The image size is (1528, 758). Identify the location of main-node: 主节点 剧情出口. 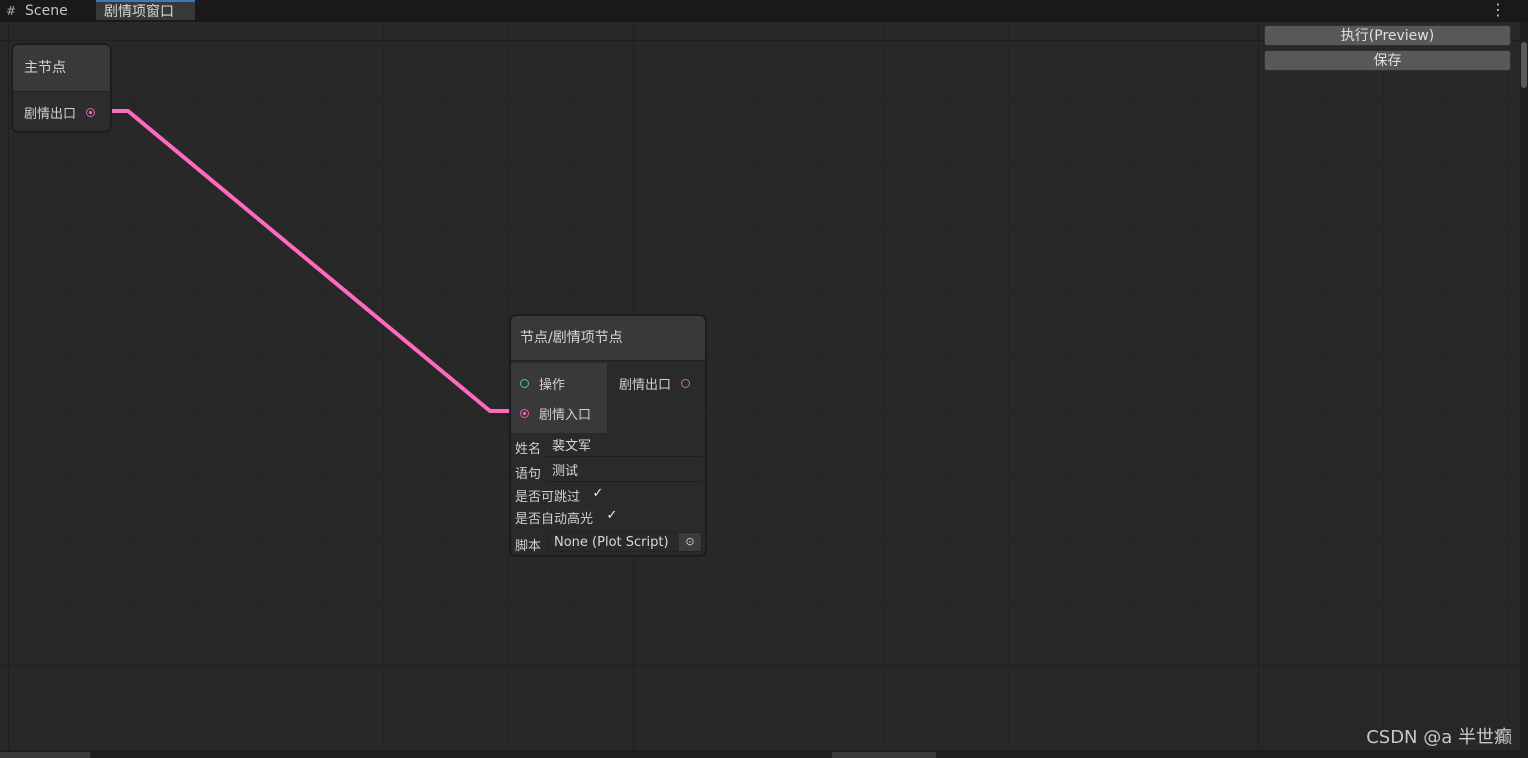
(61, 88).